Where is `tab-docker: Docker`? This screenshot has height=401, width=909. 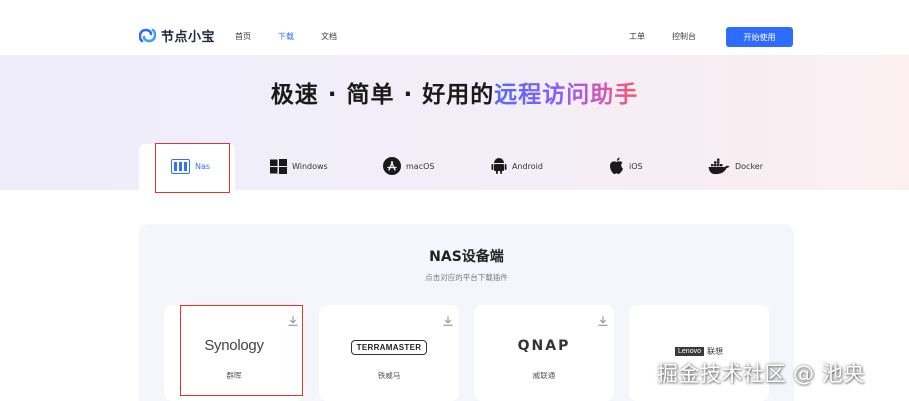 tab-docker: Docker is located at coordinates (735, 166).